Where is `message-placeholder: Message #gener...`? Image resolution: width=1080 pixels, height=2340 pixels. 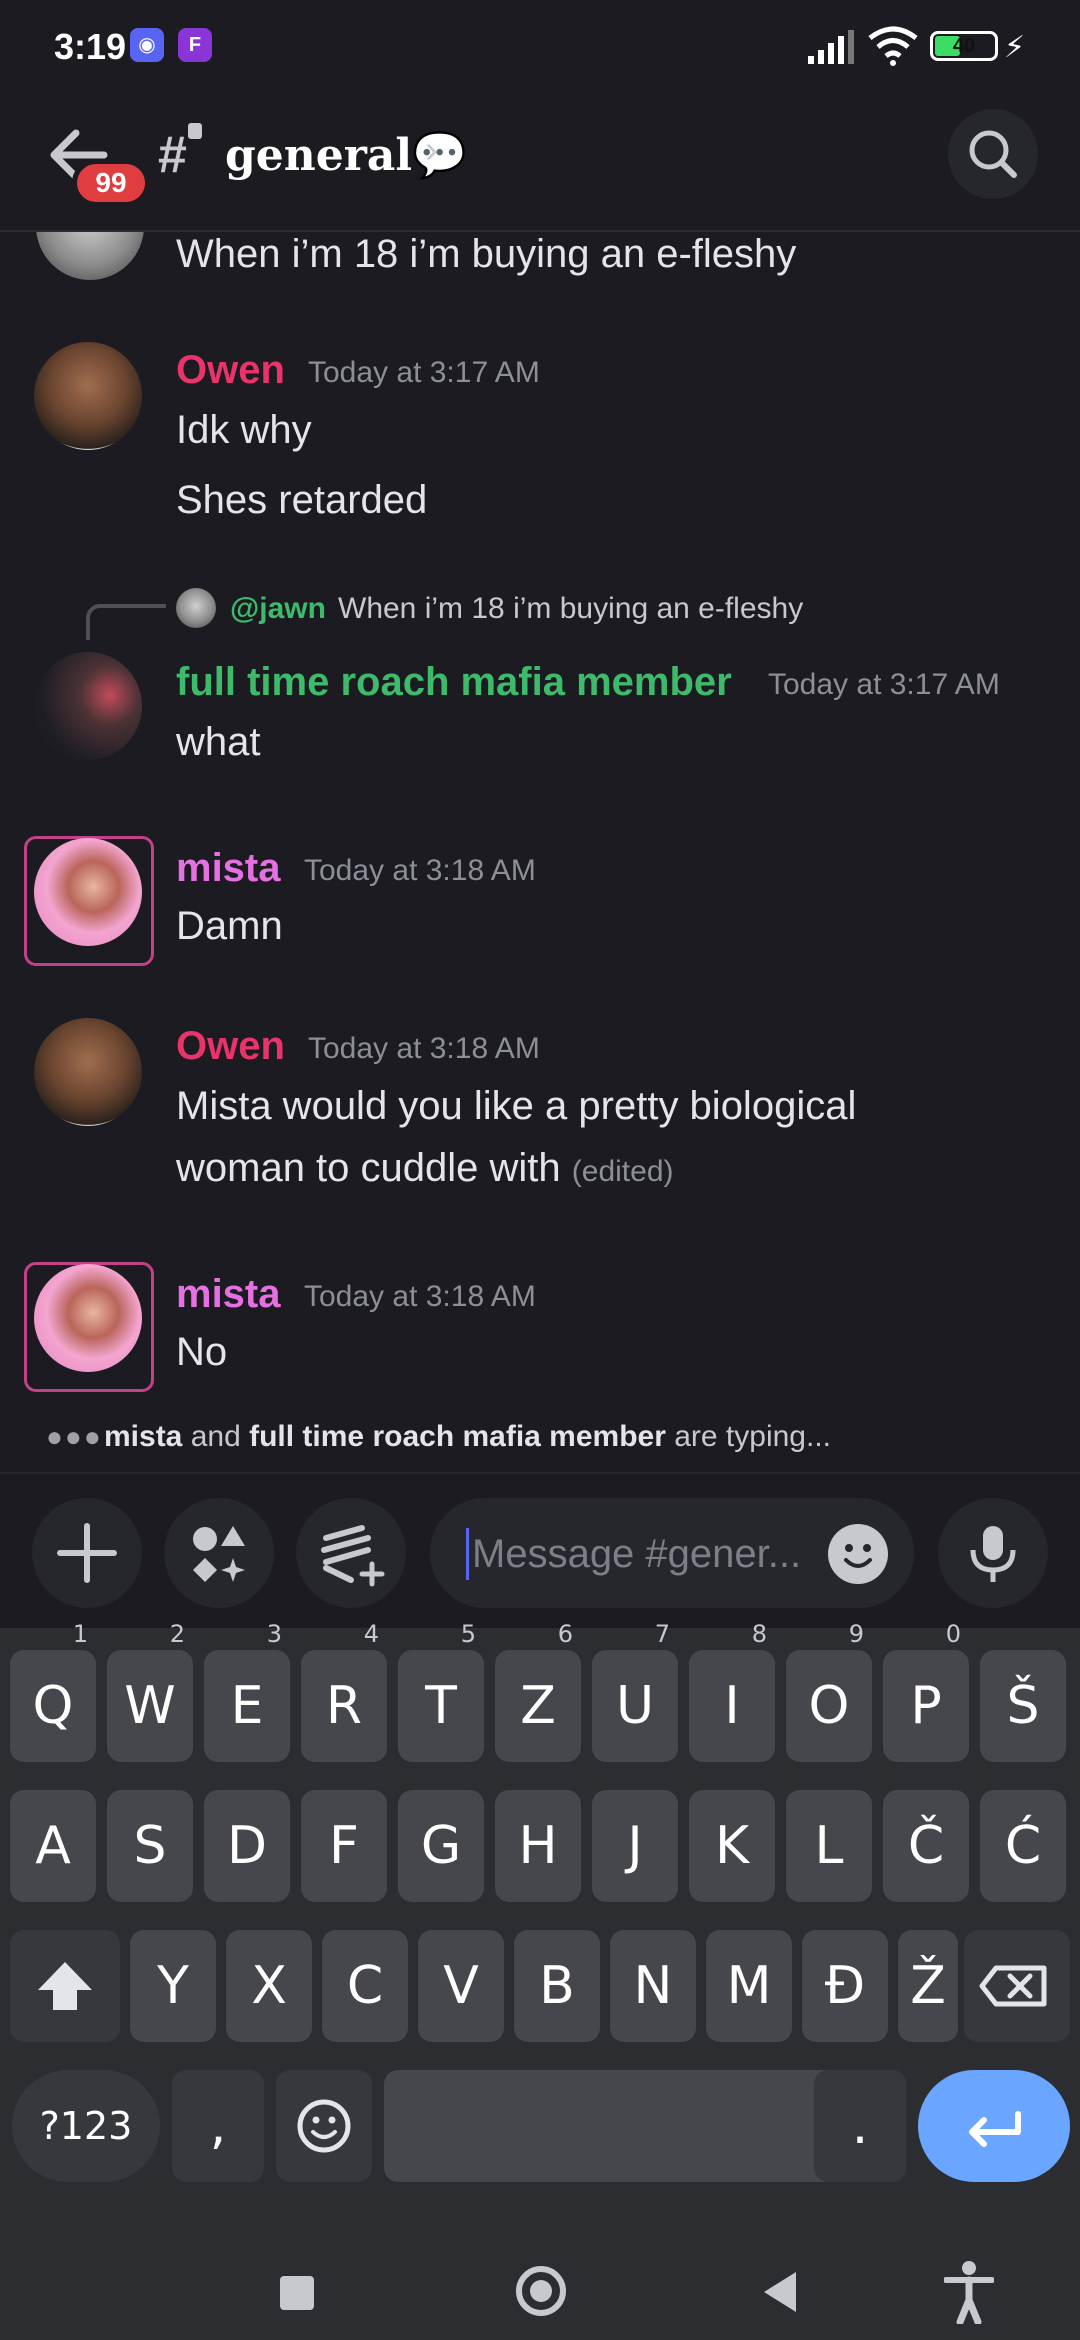 message-placeholder: Message #gener... is located at coordinates (637, 1554).